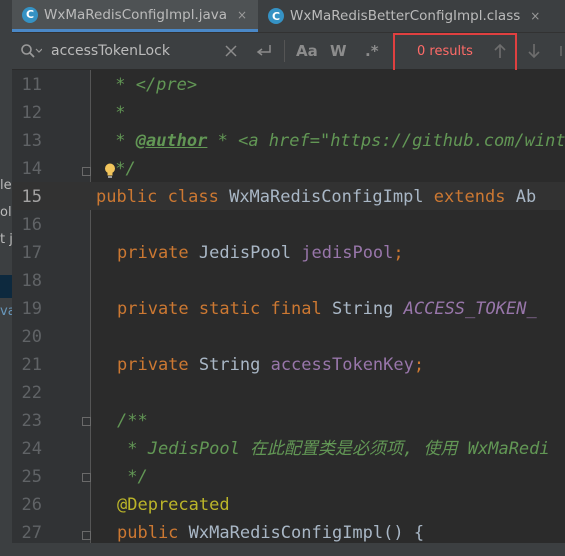 Image resolution: width=565 pixels, height=556 pixels. I want to click on search-input: accessTokenLock, so click(110, 51).